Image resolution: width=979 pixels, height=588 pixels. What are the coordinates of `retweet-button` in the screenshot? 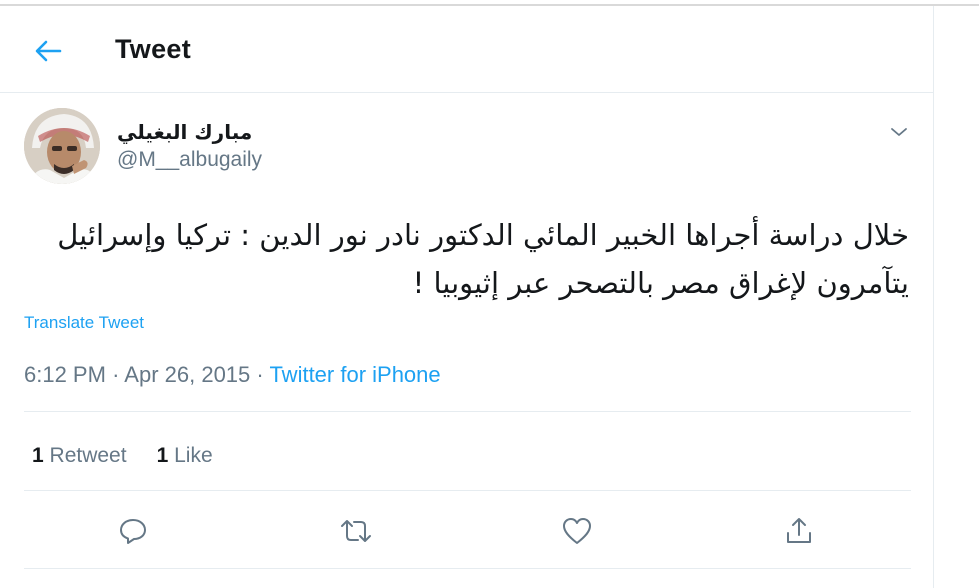 It's located at (356, 531).